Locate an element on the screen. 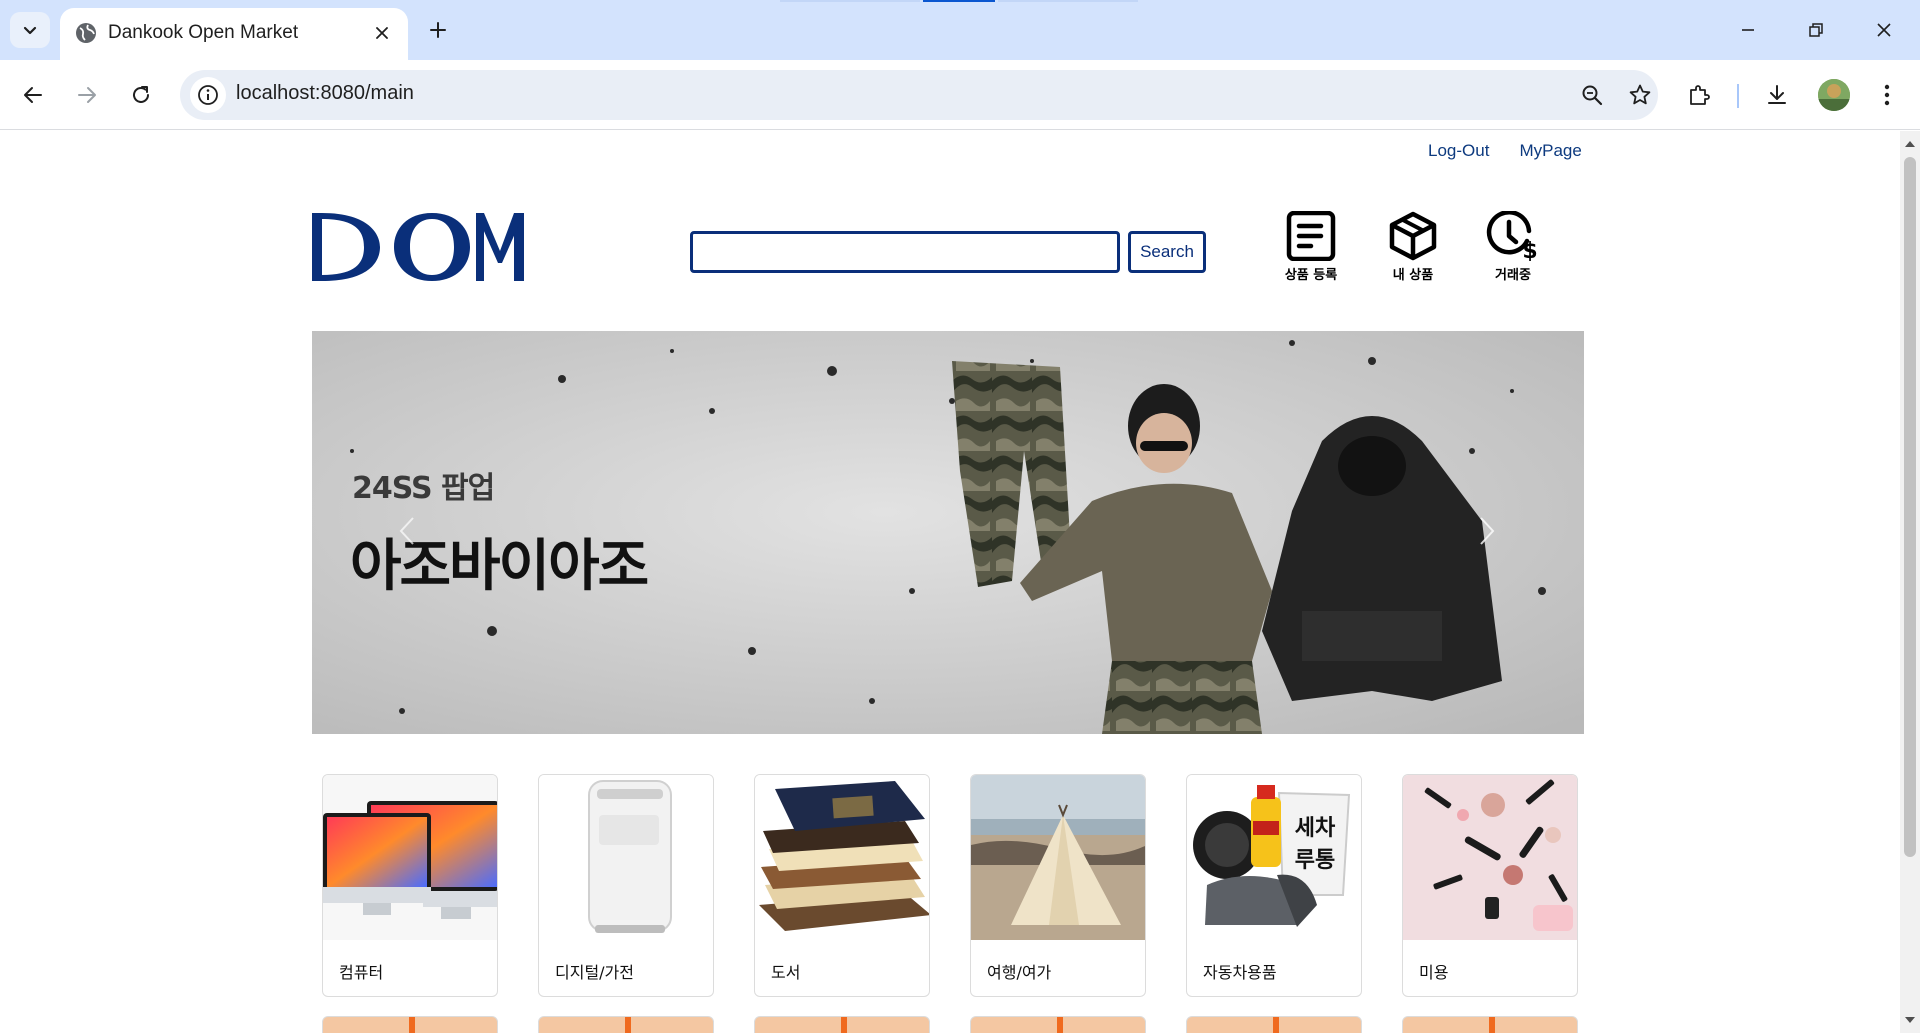 This screenshot has width=1920, height=1033. plus-icon is located at coordinates (438, 30).